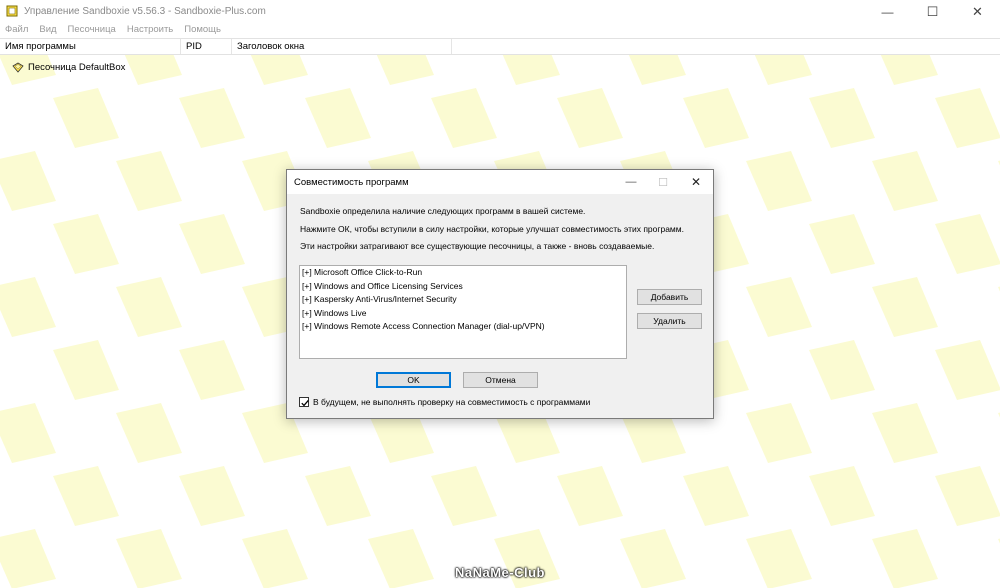 The height and width of the screenshot is (588, 1000). I want to click on dialog-minimize-button: —, so click(631, 182).